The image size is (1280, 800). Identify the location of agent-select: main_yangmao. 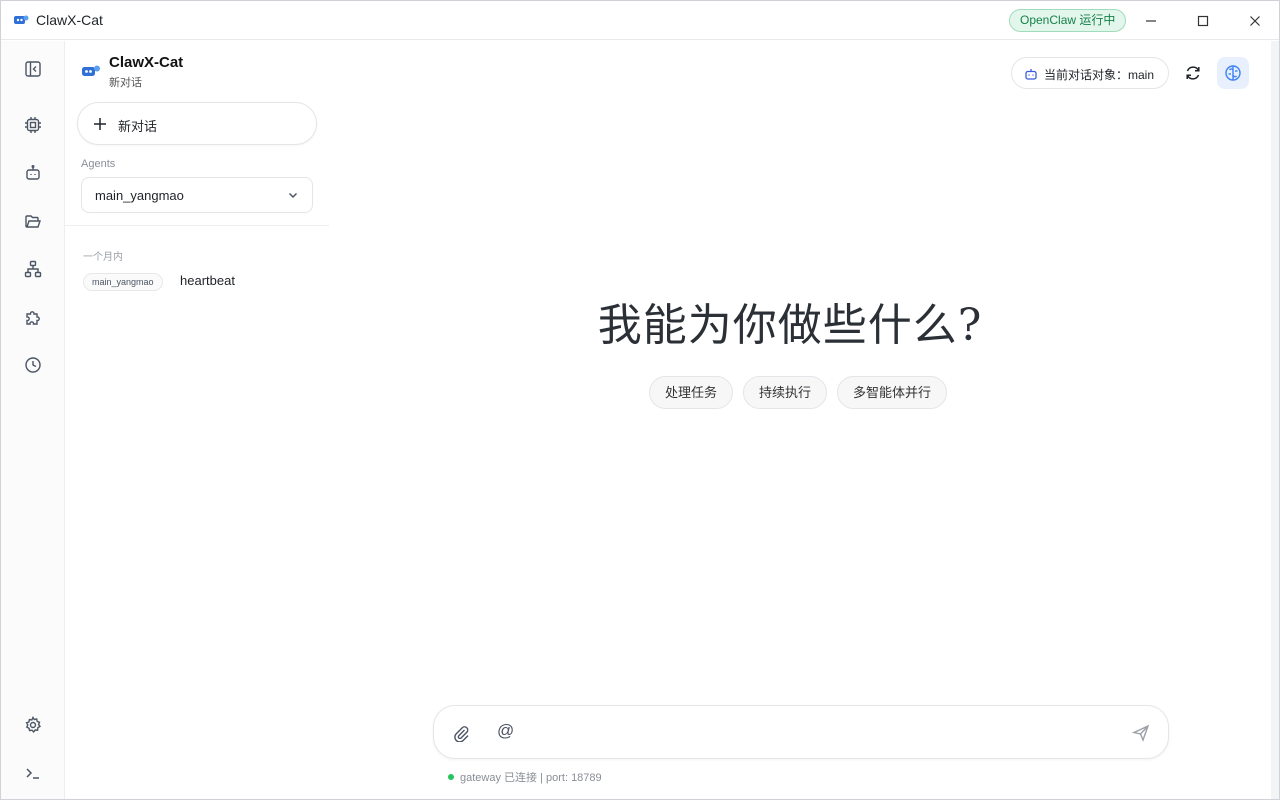
(197, 195).